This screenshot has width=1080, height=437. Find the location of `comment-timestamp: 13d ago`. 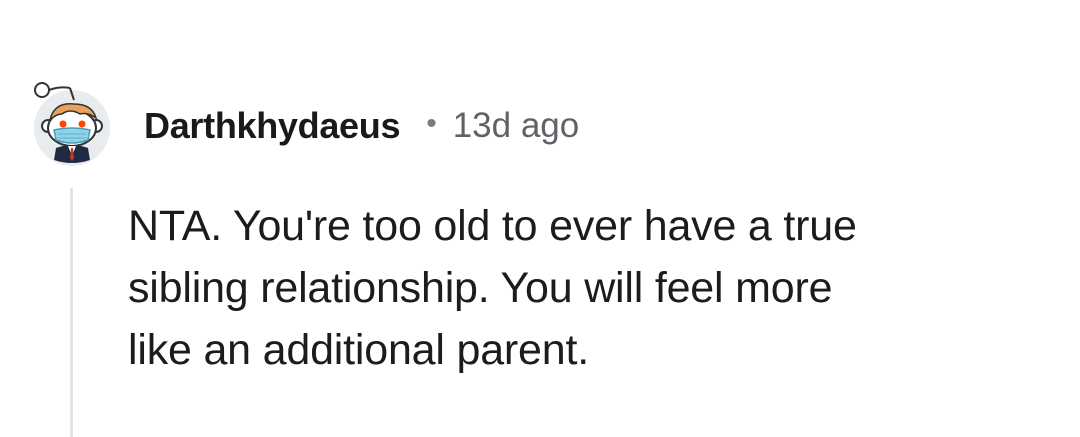

comment-timestamp: 13d ago is located at coordinates (516, 125).